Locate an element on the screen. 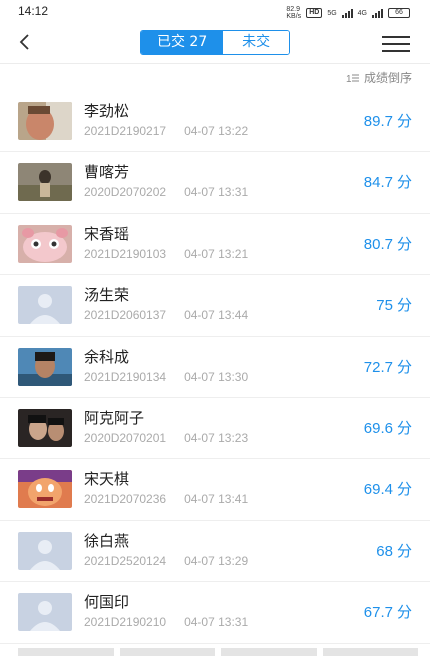 The image size is (430, 656). score-value: 69.6 is located at coordinates (378, 428).